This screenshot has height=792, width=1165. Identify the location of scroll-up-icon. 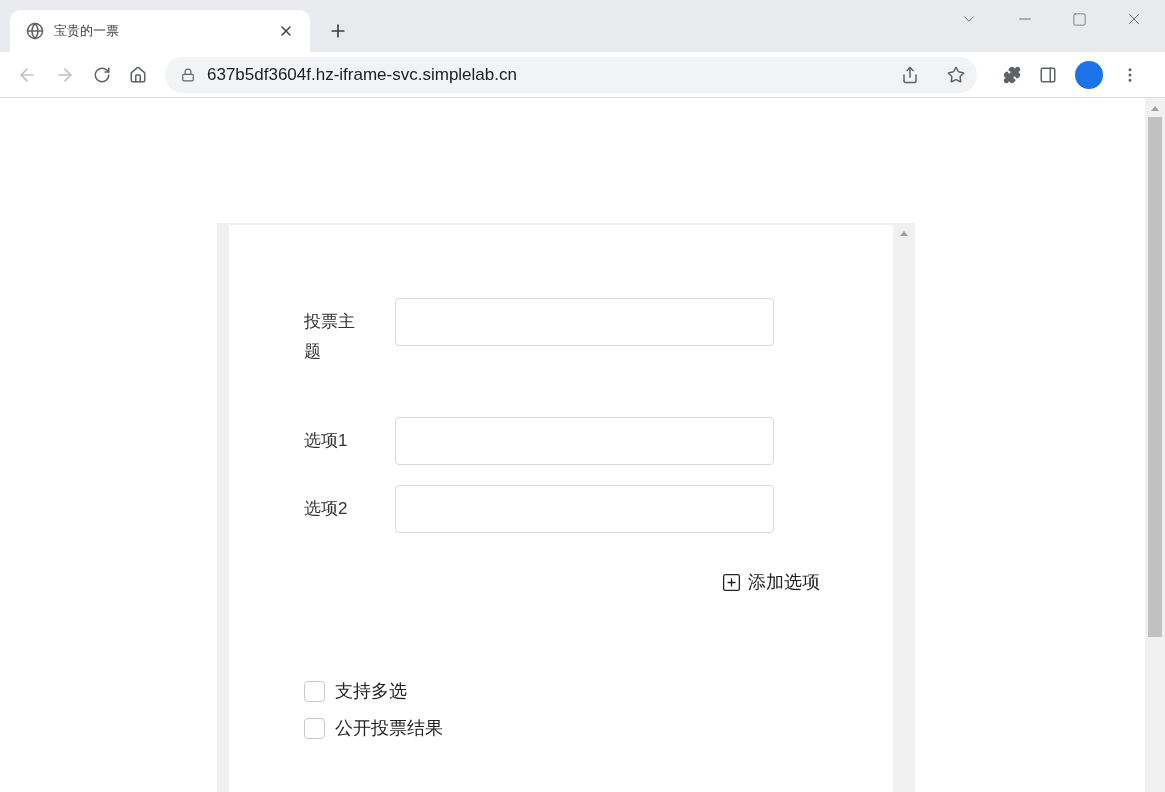
(904, 233).